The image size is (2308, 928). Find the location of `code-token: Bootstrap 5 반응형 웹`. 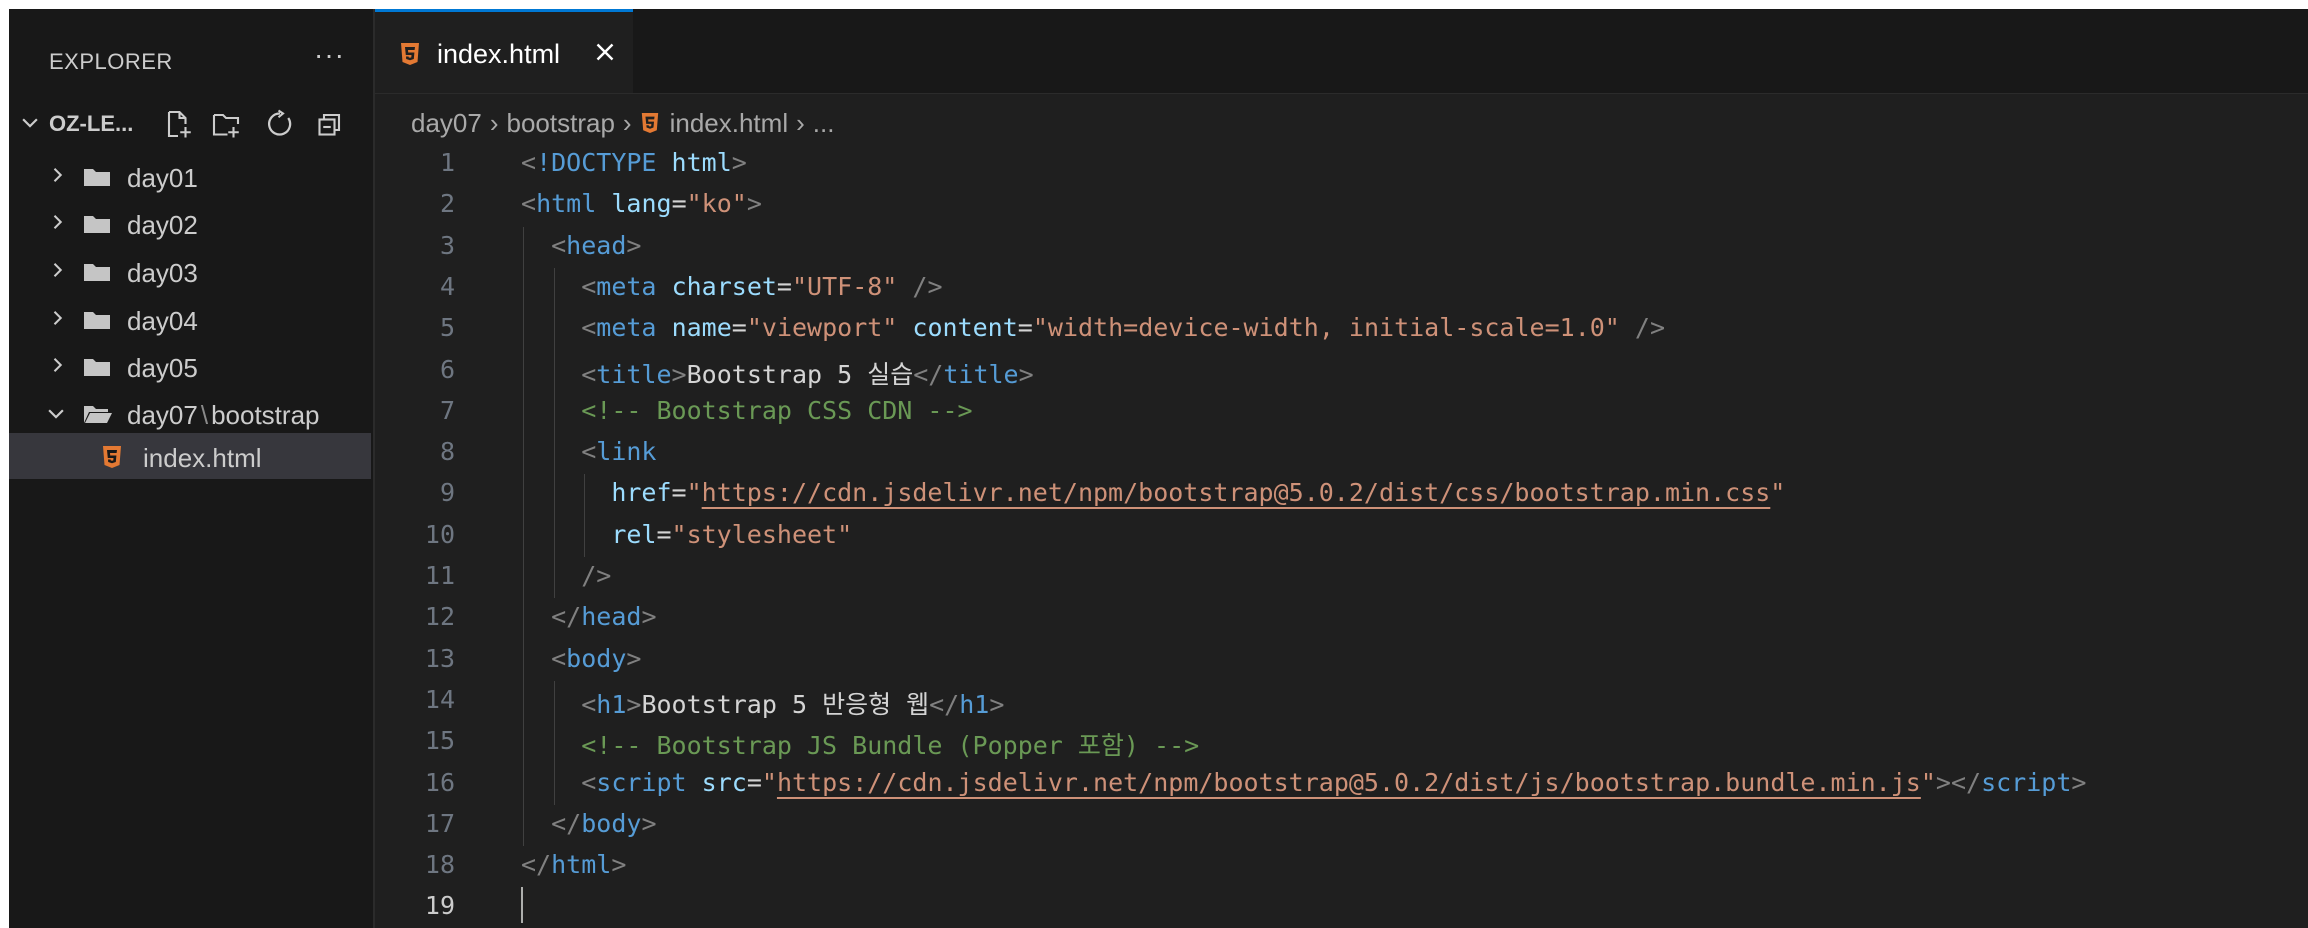

code-token: Bootstrap 5 반응형 웹 is located at coordinates (785, 704).